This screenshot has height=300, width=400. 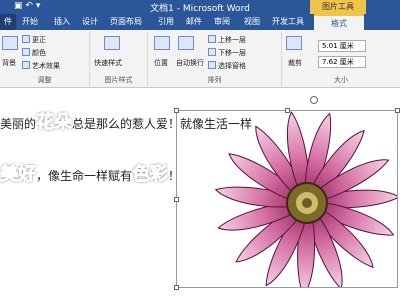 What do you see at coordinates (150, 175) in the screenshot?
I see `text-color: 色彩` at bounding box center [150, 175].